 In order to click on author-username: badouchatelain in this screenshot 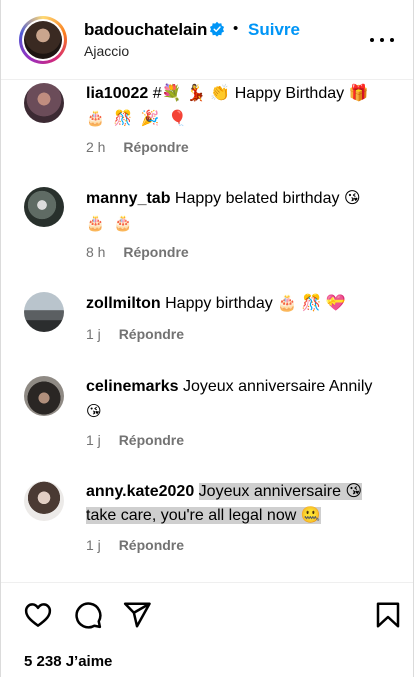, I will do `click(145, 30)`.